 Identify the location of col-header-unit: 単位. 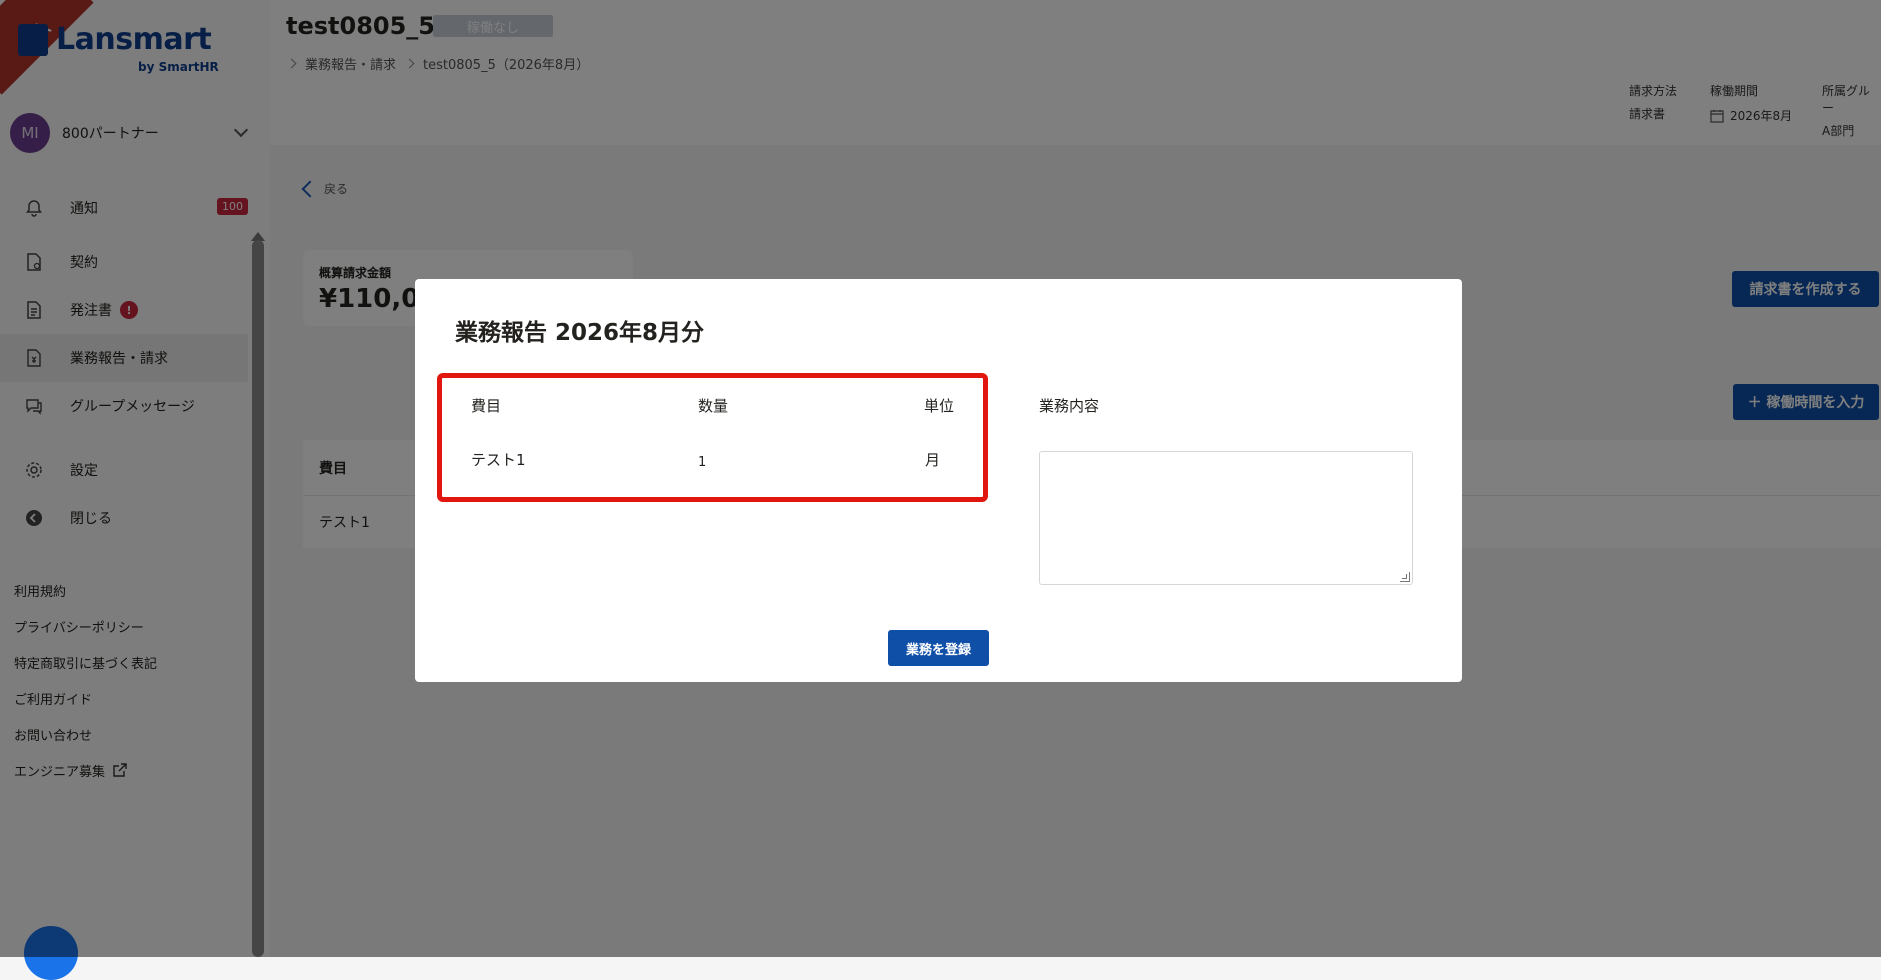
(939, 406).